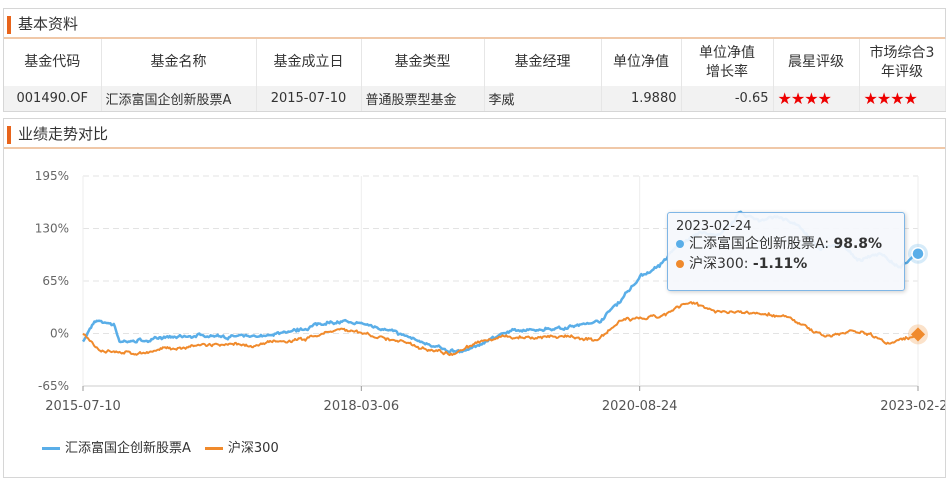 The width and height of the screenshot is (949, 482). Describe the element at coordinates (52, 229) in the screenshot. I see `y-tick-label: 130%` at that location.